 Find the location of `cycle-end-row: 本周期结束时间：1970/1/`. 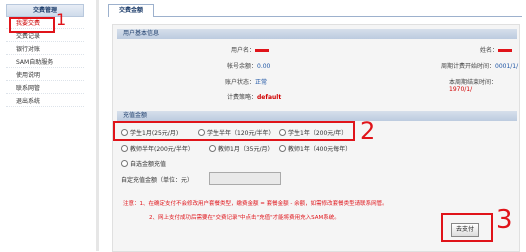

cycle-end-row: 本周期结束时间：1970/1/ is located at coordinates (484, 85).